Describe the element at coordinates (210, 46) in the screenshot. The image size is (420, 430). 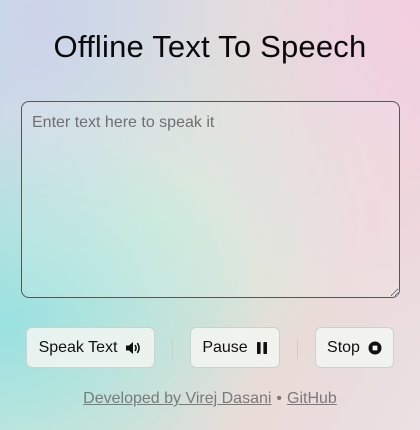
I see `page-title: Offline Text To Speech` at that location.